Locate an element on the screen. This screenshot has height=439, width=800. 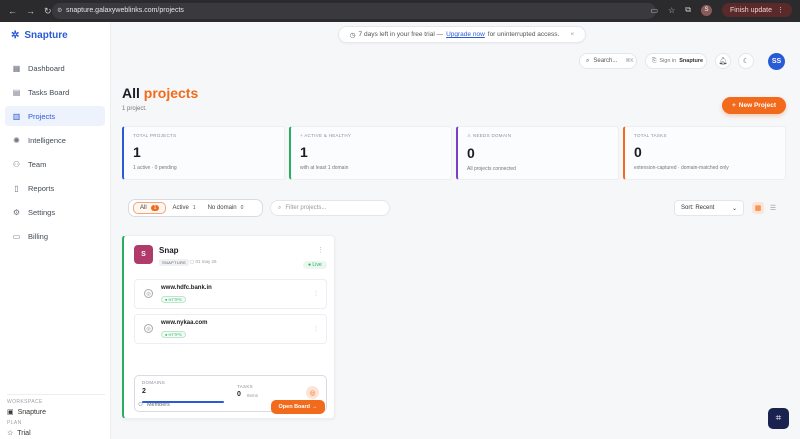
stat-desc: extension-captured · domain-matched only is located at coordinates (681, 168).